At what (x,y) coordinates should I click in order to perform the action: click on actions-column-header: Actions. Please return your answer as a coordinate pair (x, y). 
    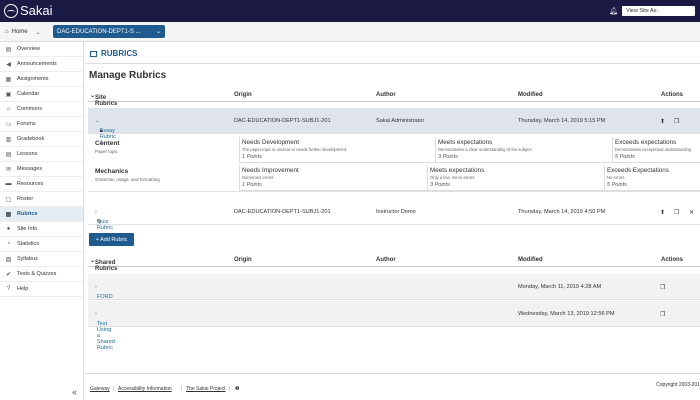
    Looking at the image, I should click on (672, 95).